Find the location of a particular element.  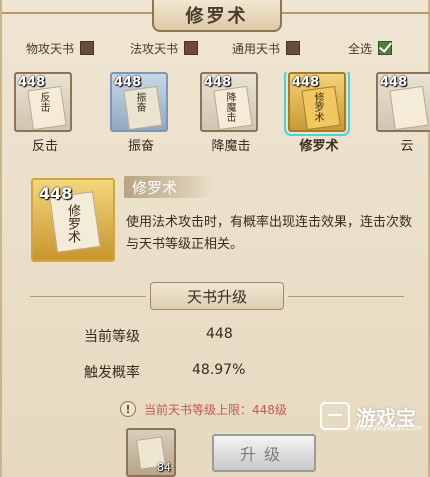

gamepad-logo-icon is located at coordinates (335, 416).